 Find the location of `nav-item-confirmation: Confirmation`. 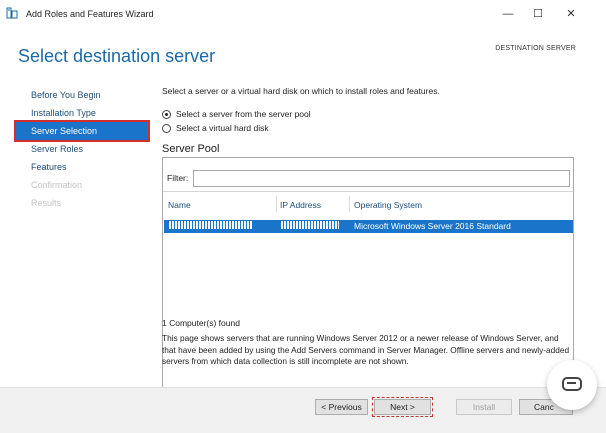

nav-item-confirmation: Confirmation is located at coordinates (57, 185).